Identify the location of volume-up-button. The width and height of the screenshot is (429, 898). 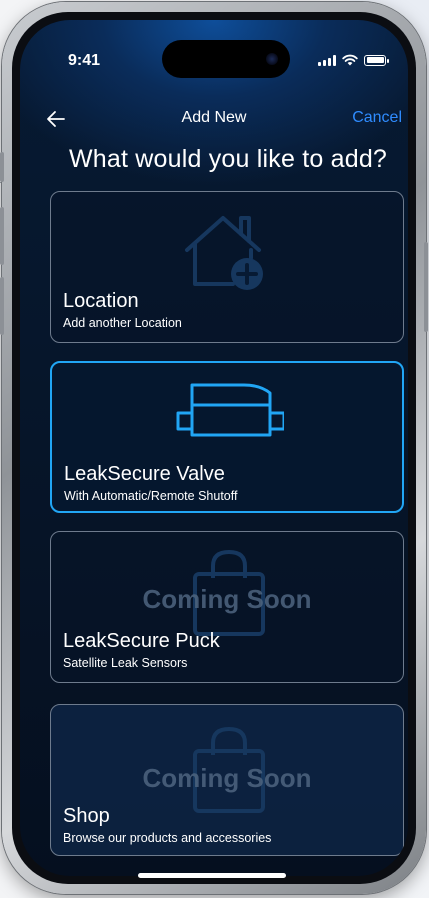
(2, 236).